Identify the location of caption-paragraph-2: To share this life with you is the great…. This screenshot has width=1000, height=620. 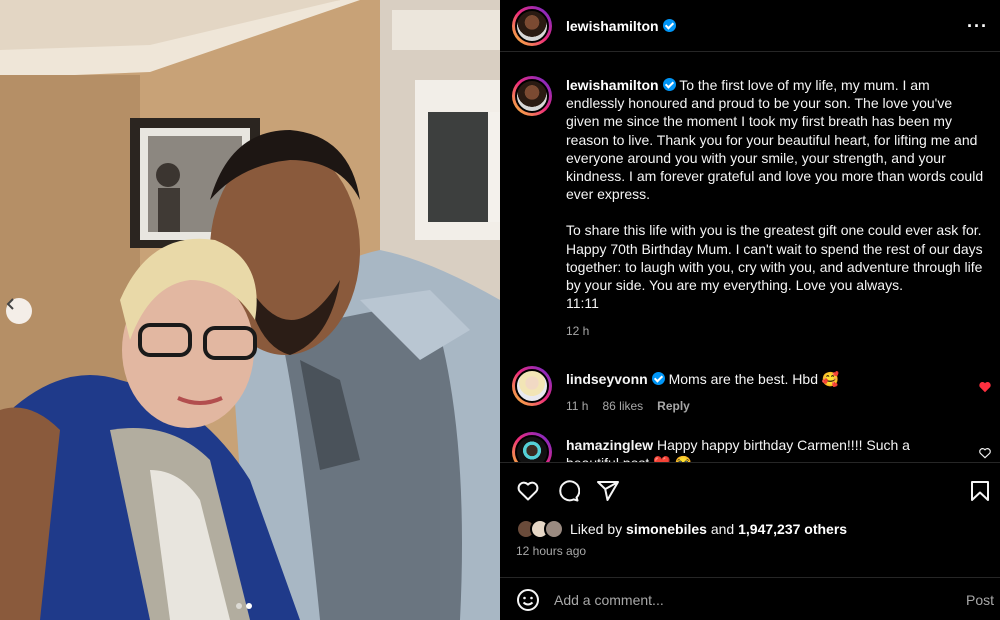
(774, 258).